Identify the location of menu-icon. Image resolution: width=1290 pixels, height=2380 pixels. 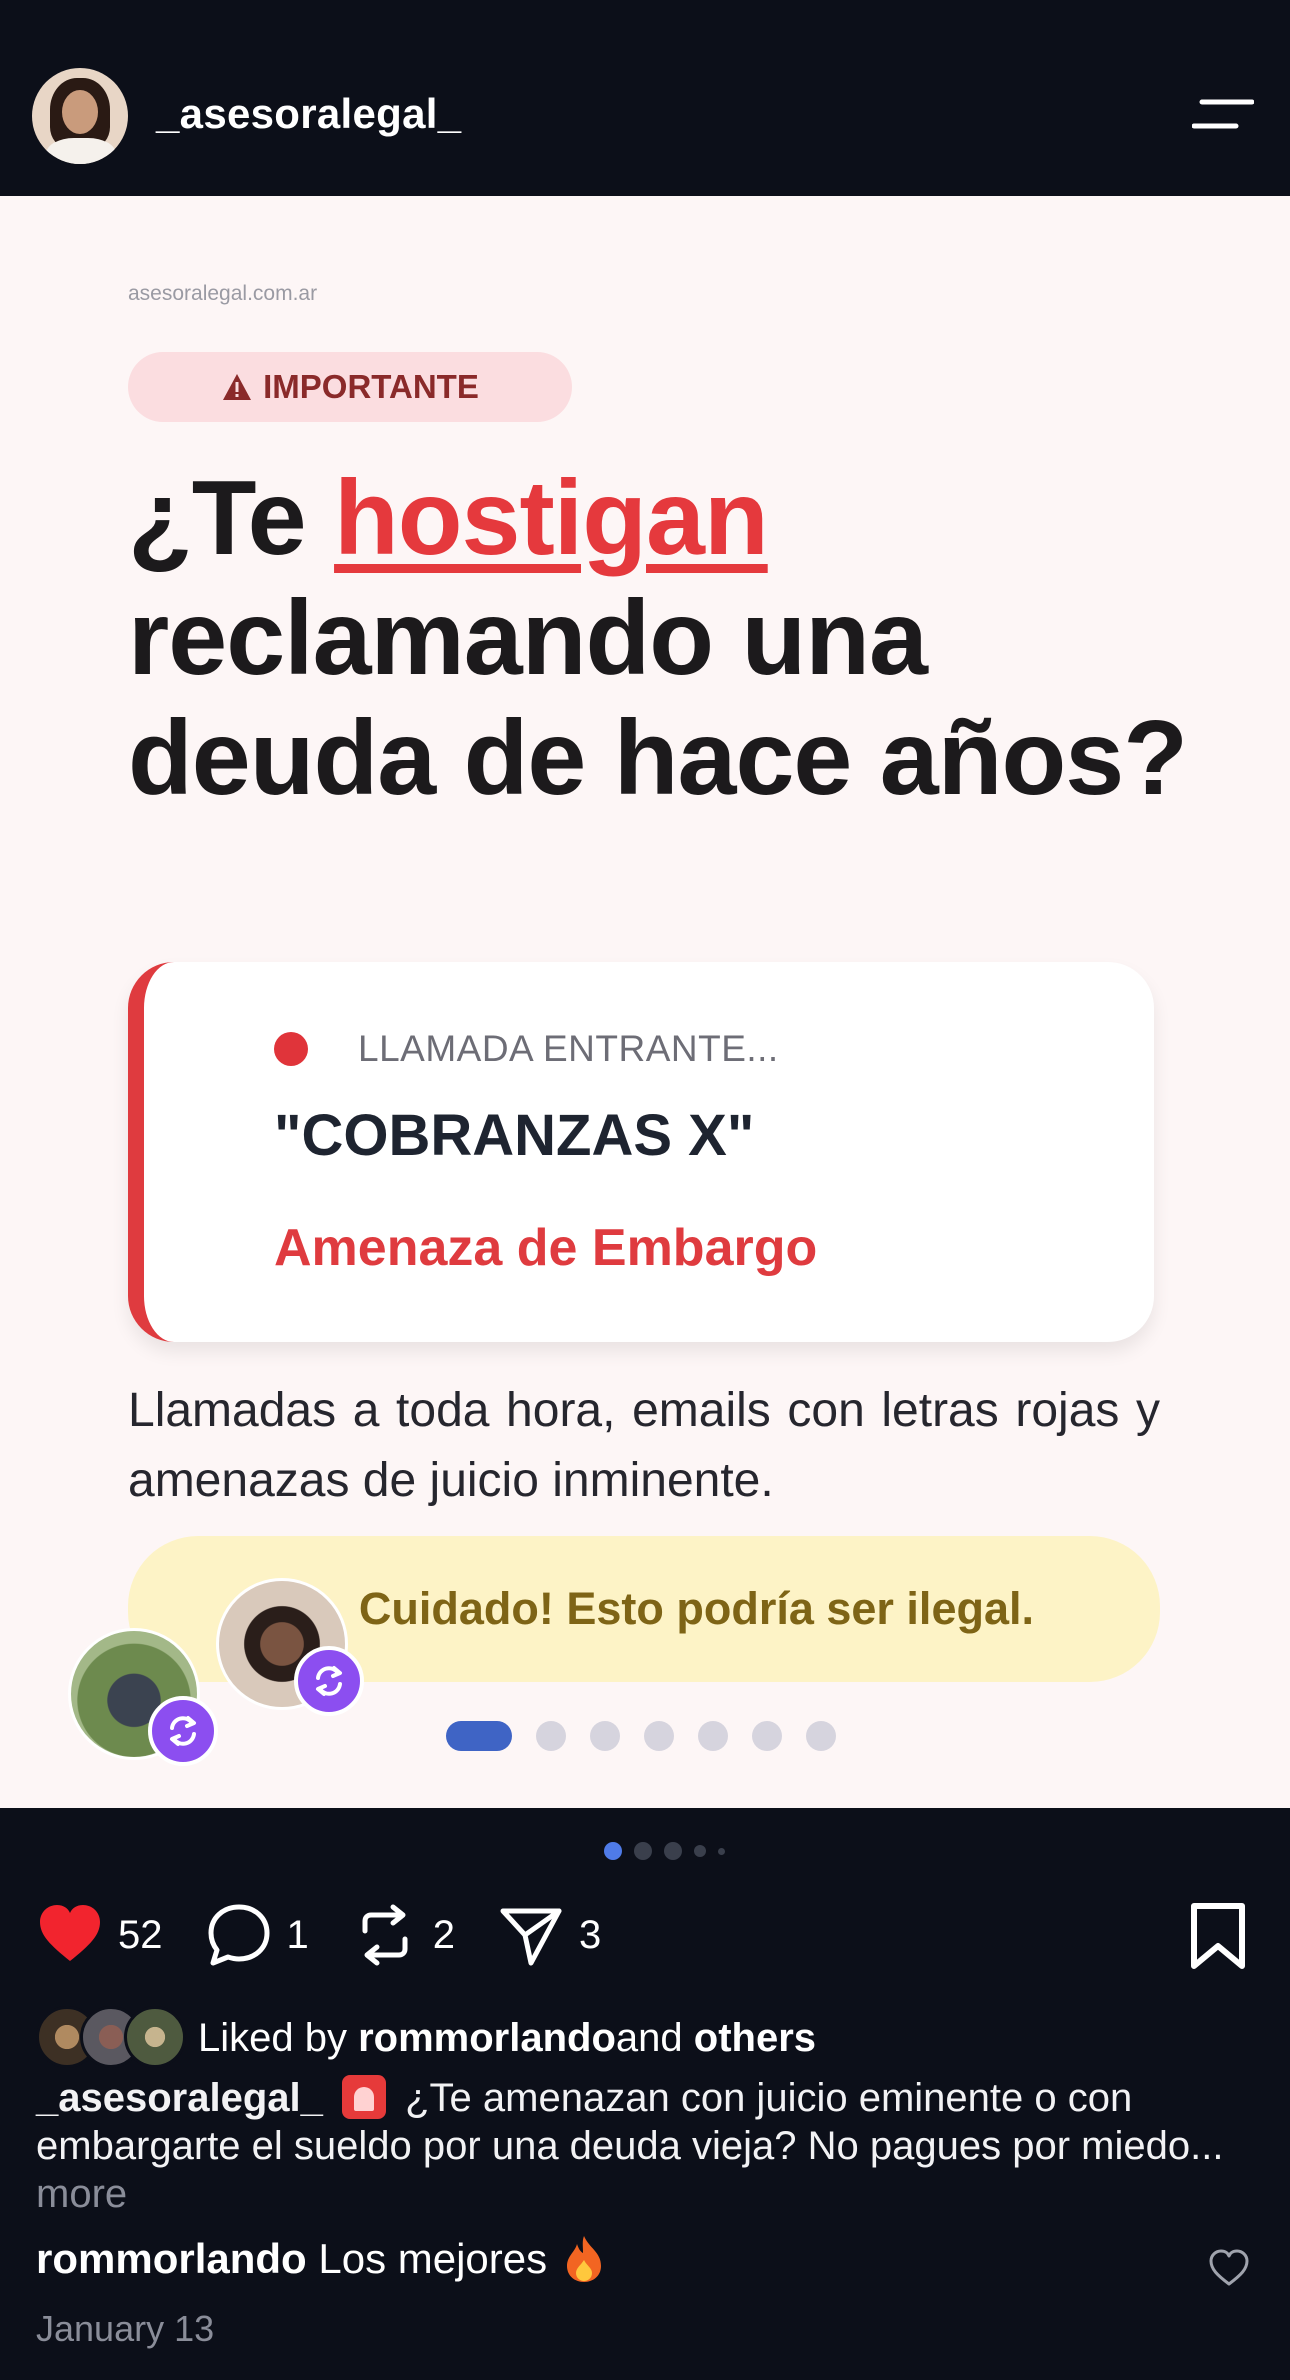
(1223, 115).